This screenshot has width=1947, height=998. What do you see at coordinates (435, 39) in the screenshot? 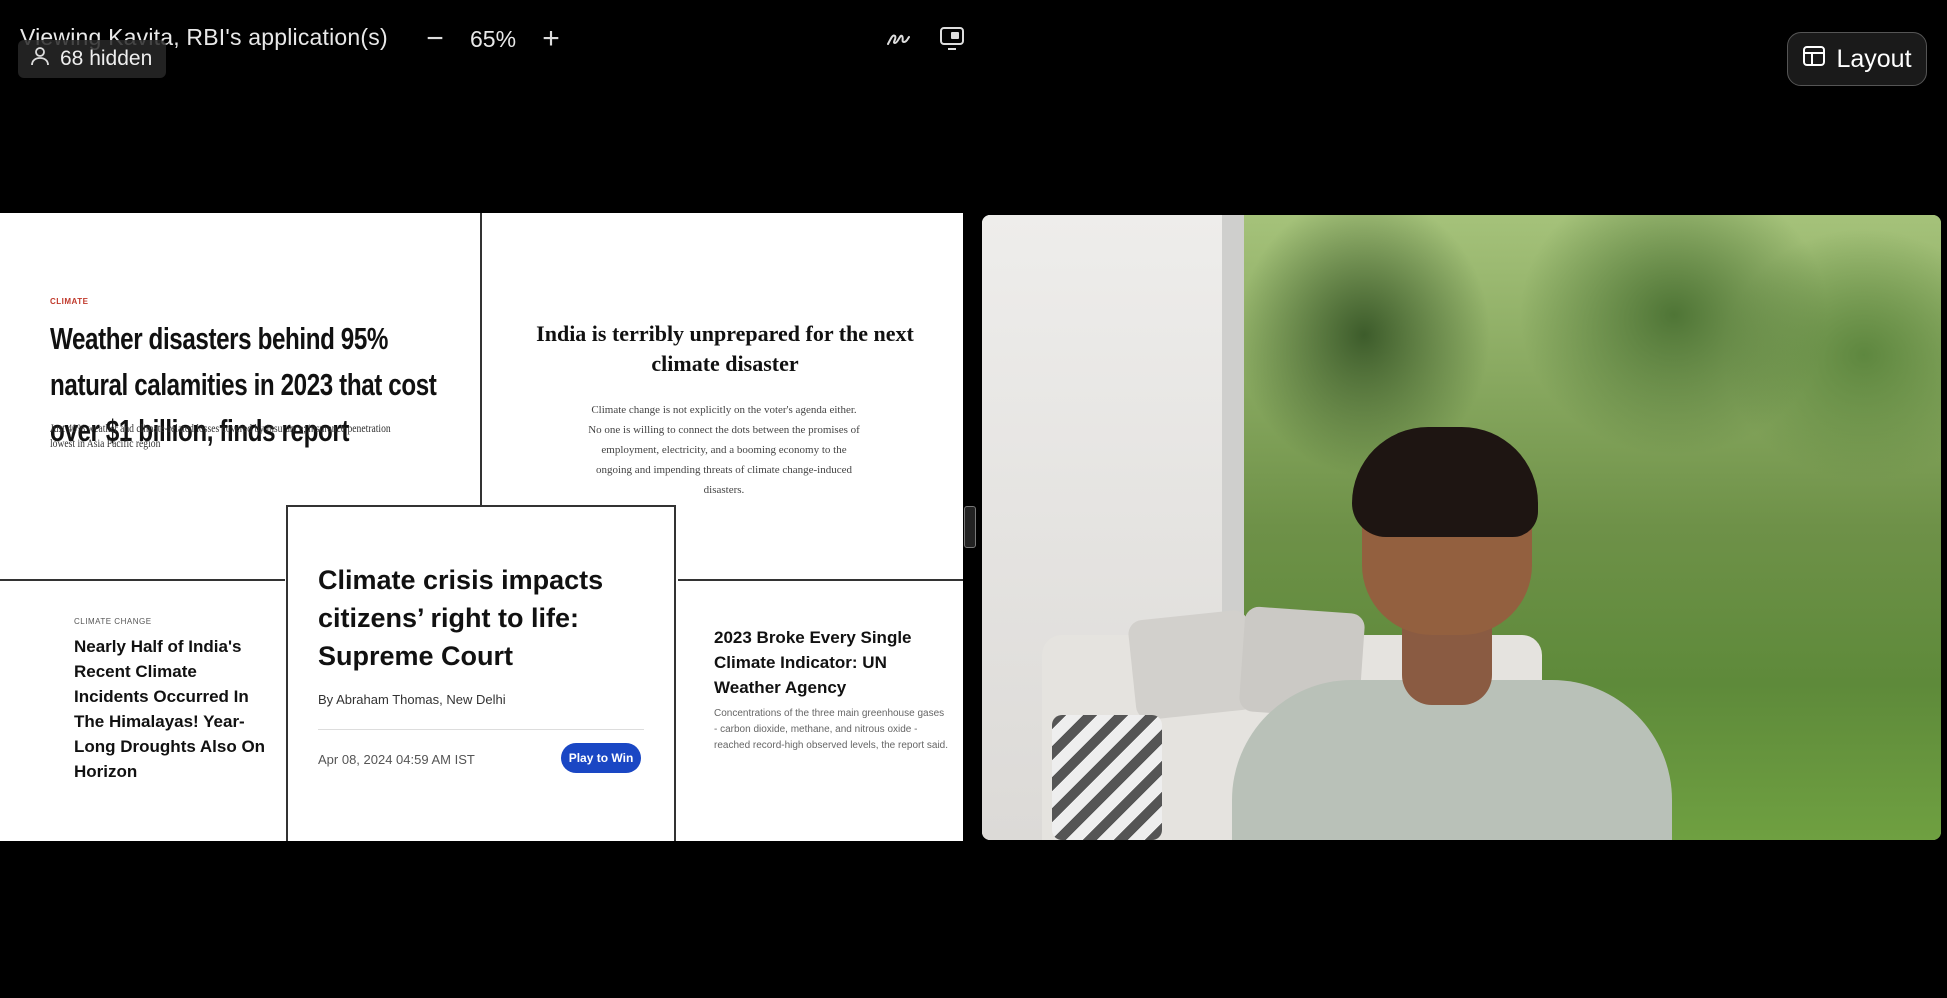
I see `zoom-out-button: −` at bounding box center [435, 39].